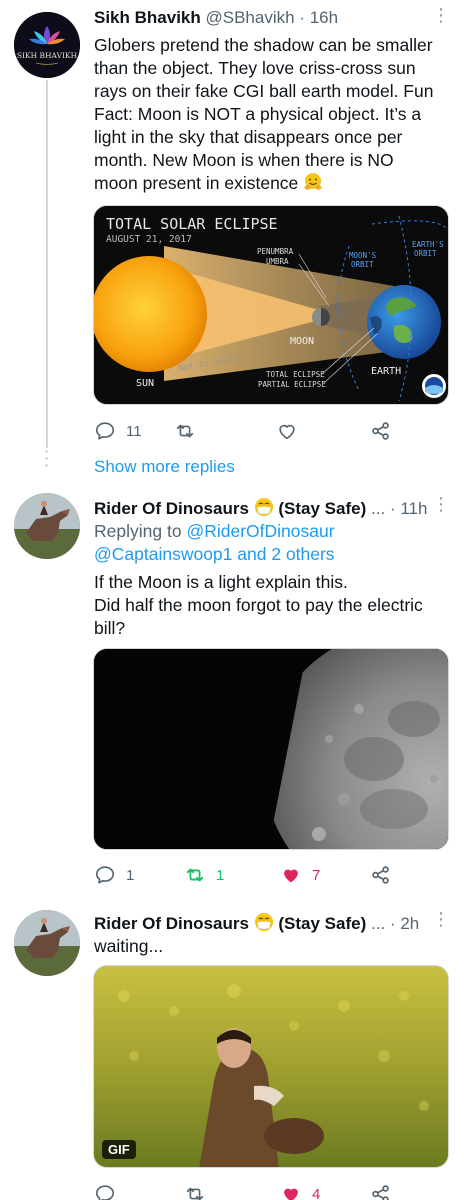  I want to click on earths-orbit-label: ORBIT, so click(425, 253).